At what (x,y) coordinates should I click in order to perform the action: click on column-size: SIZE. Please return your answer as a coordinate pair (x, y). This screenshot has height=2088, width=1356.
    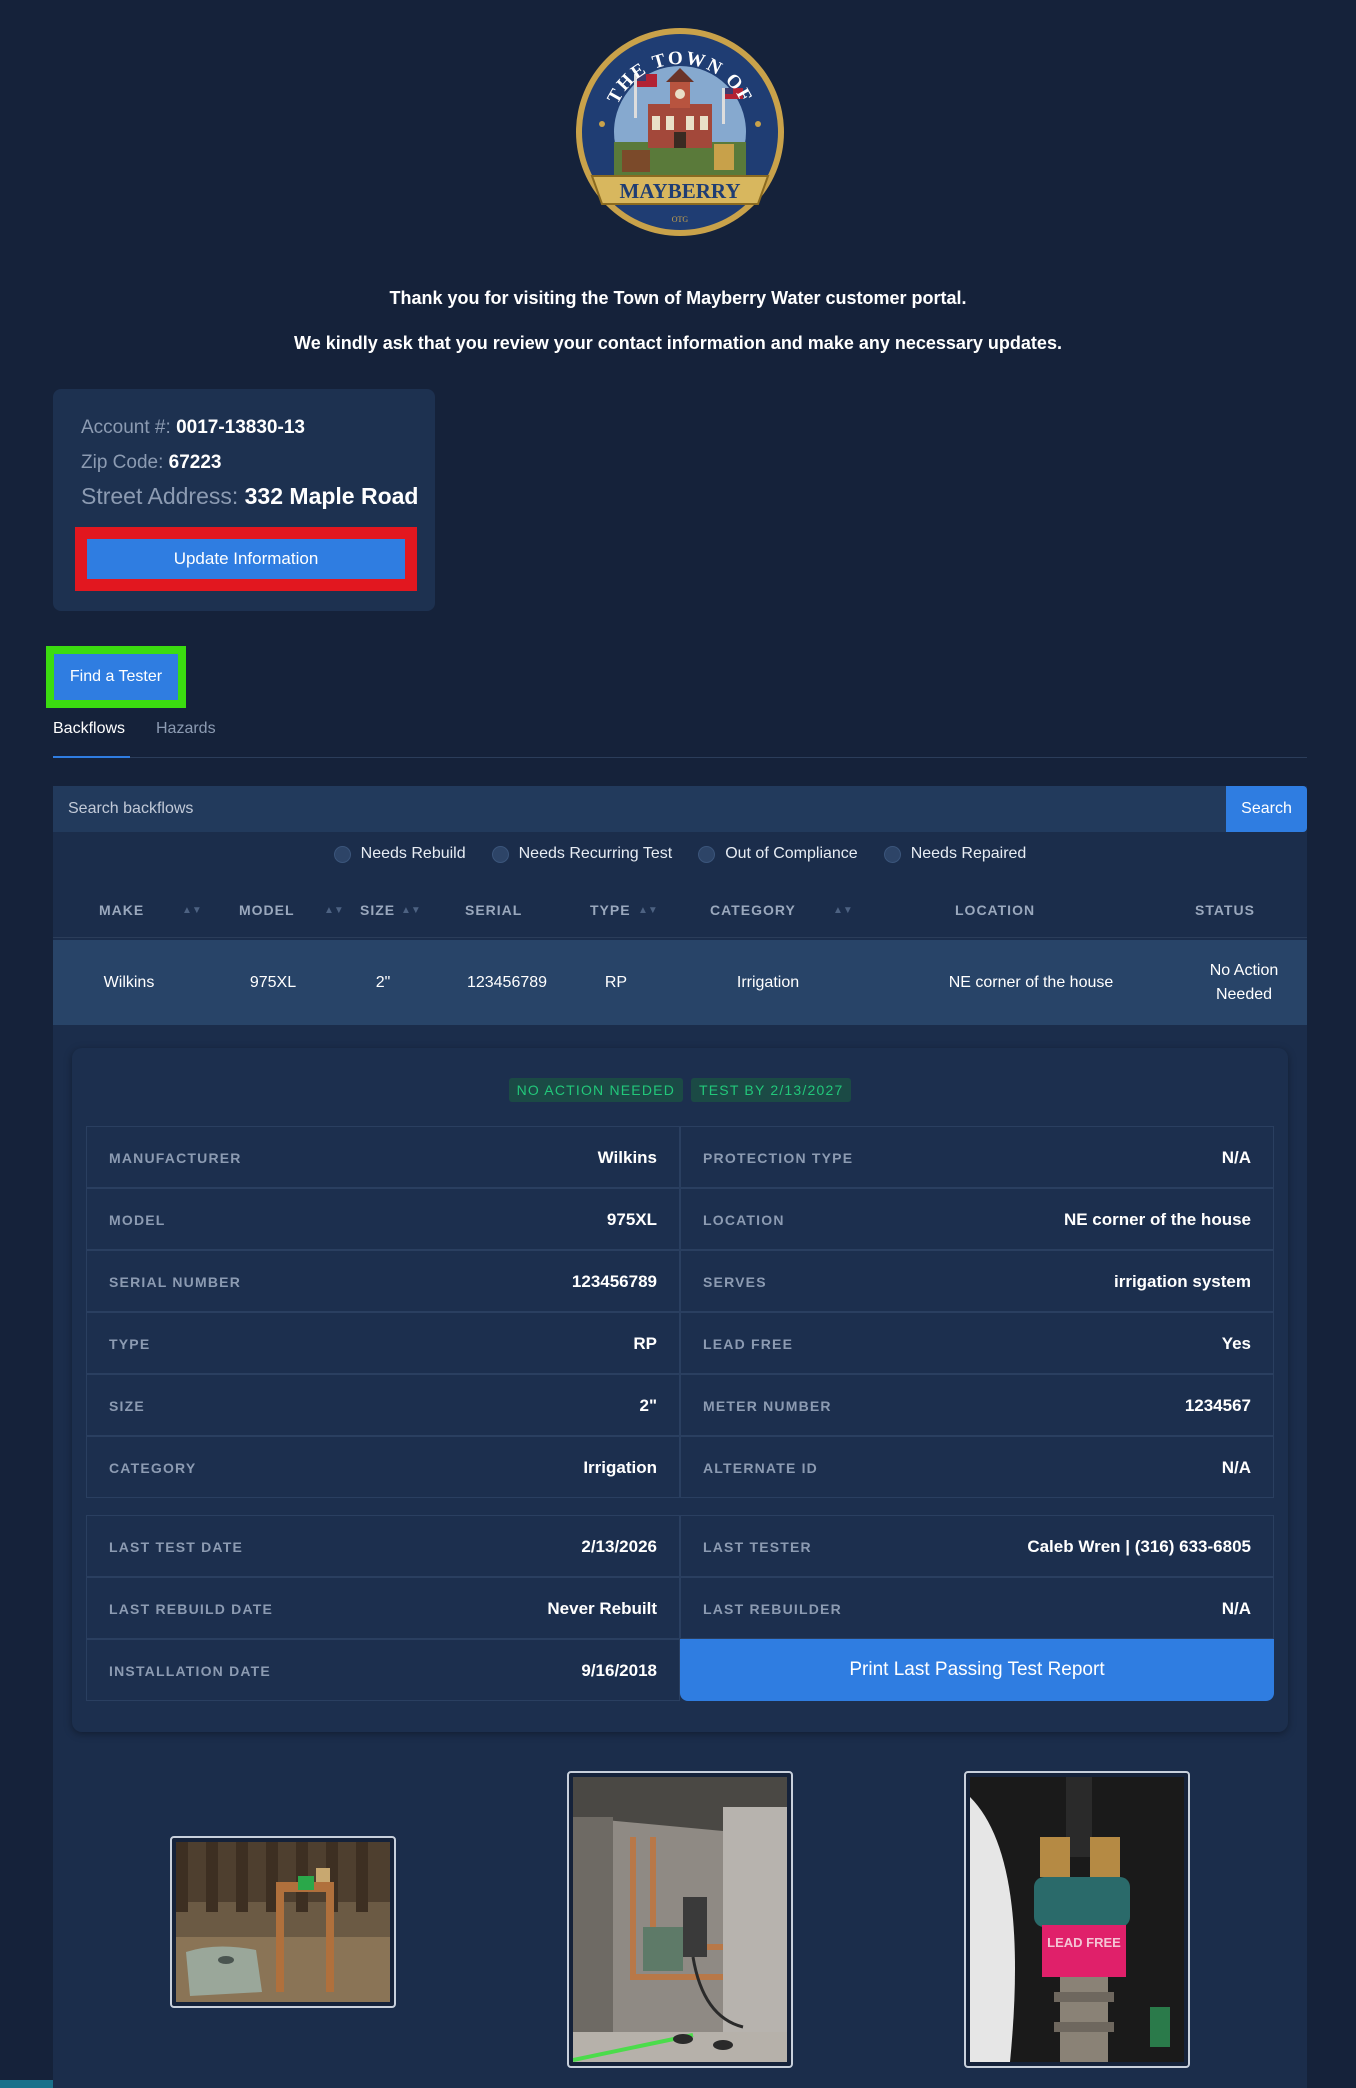
    Looking at the image, I should click on (377, 910).